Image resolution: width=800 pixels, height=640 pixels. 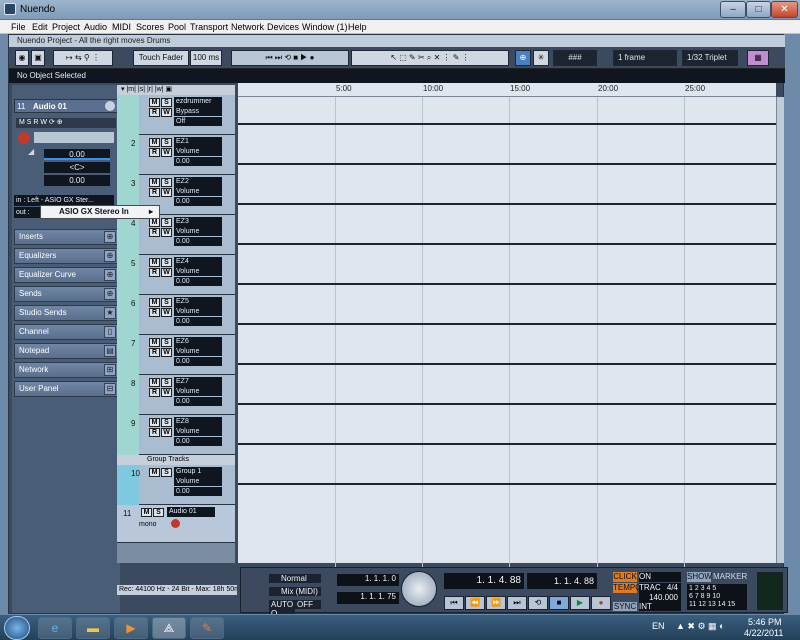 I want to click on group-track-row: 10 M S Group 1 Volume 0.00, so click(x=176, y=485).